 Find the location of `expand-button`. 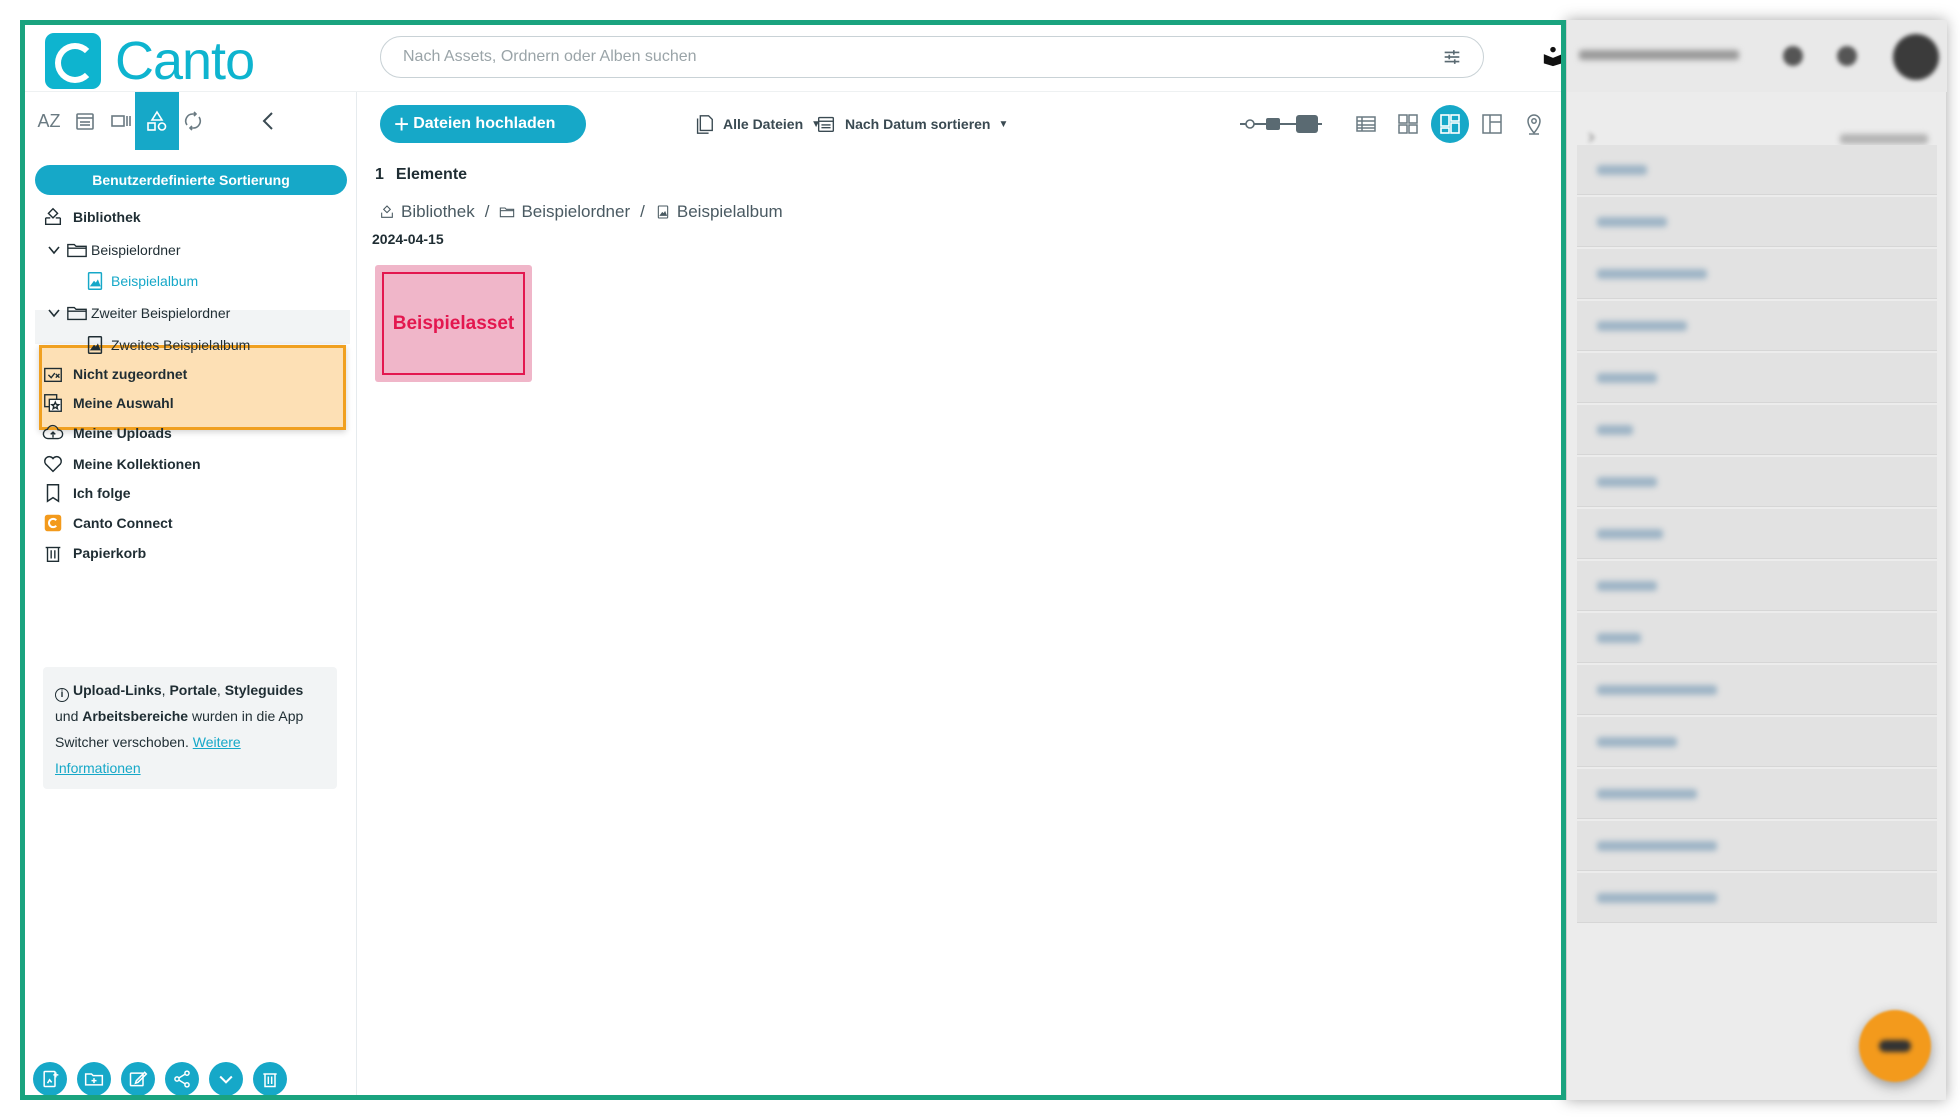

expand-button is located at coordinates (226, 1078).